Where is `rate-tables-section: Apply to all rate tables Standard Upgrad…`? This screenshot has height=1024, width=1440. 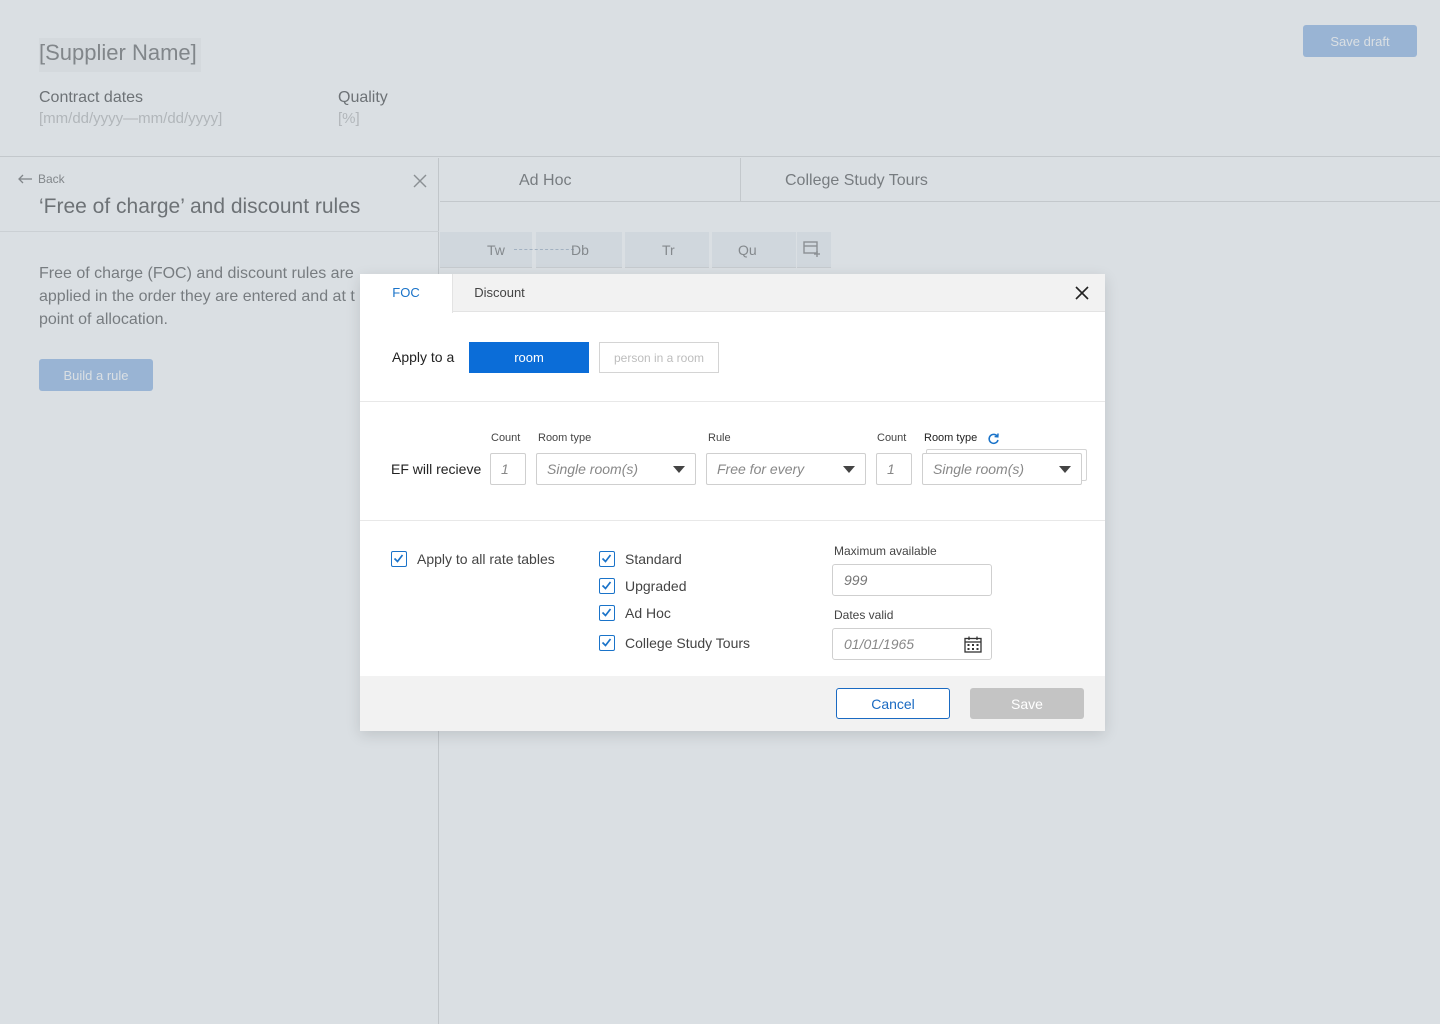 rate-tables-section: Apply to all rate tables Standard Upgrad… is located at coordinates (732, 599).